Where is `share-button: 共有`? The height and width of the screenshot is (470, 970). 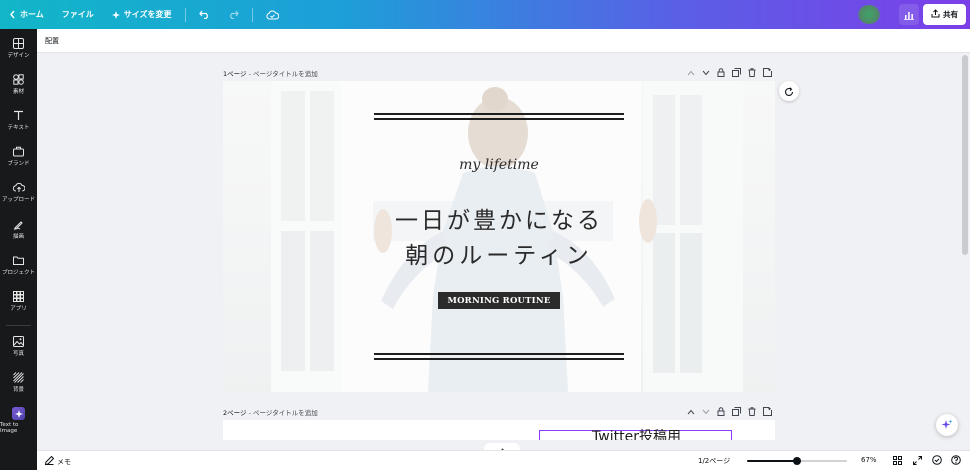
share-button: 共有 is located at coordinates (944, 14).